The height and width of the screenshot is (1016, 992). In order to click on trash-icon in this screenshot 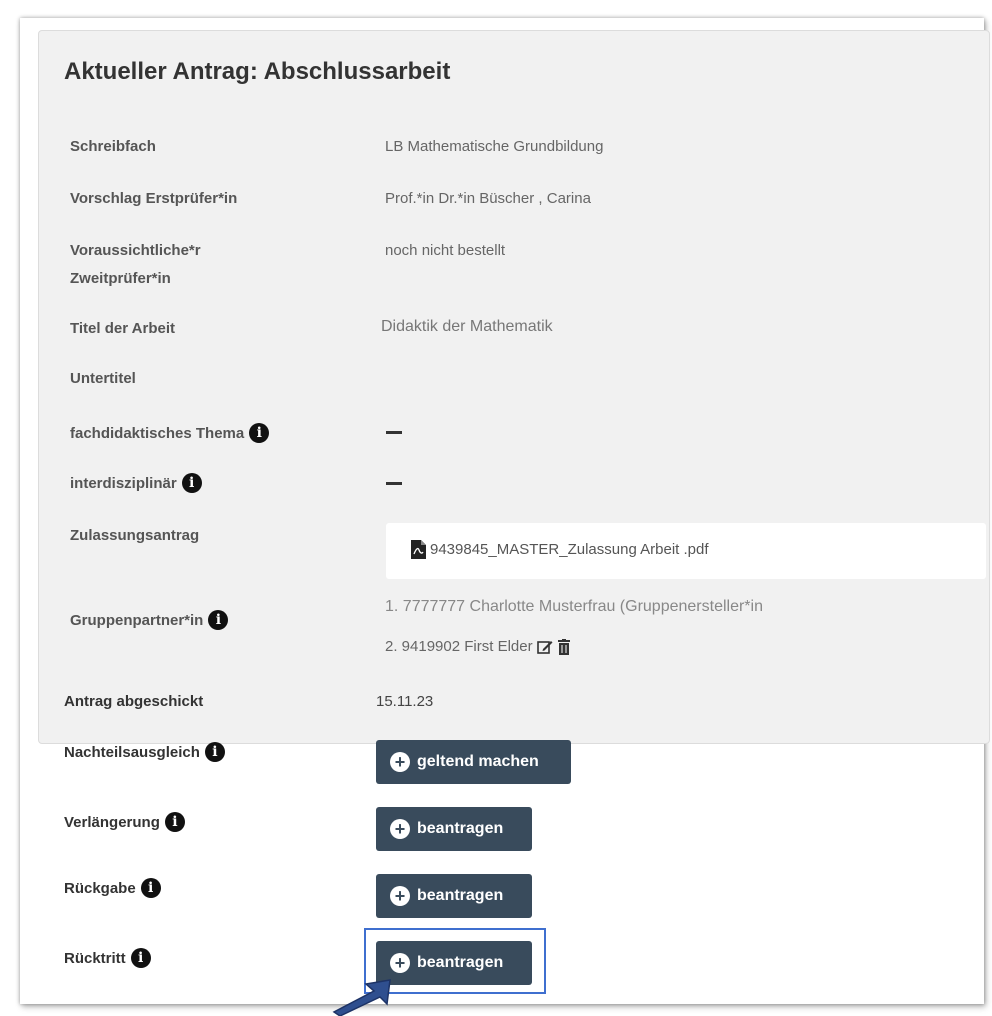, I will do `click(565, 646)`.